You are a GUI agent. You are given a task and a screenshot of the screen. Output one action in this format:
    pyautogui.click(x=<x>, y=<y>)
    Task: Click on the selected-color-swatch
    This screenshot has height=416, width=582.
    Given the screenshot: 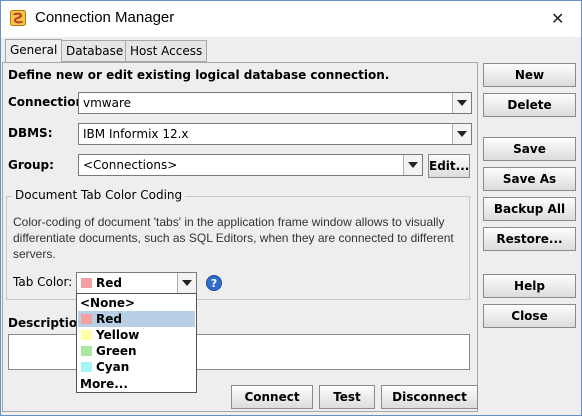 What is the action you would take?
    pyautogui.click(x=86, y=283)
    